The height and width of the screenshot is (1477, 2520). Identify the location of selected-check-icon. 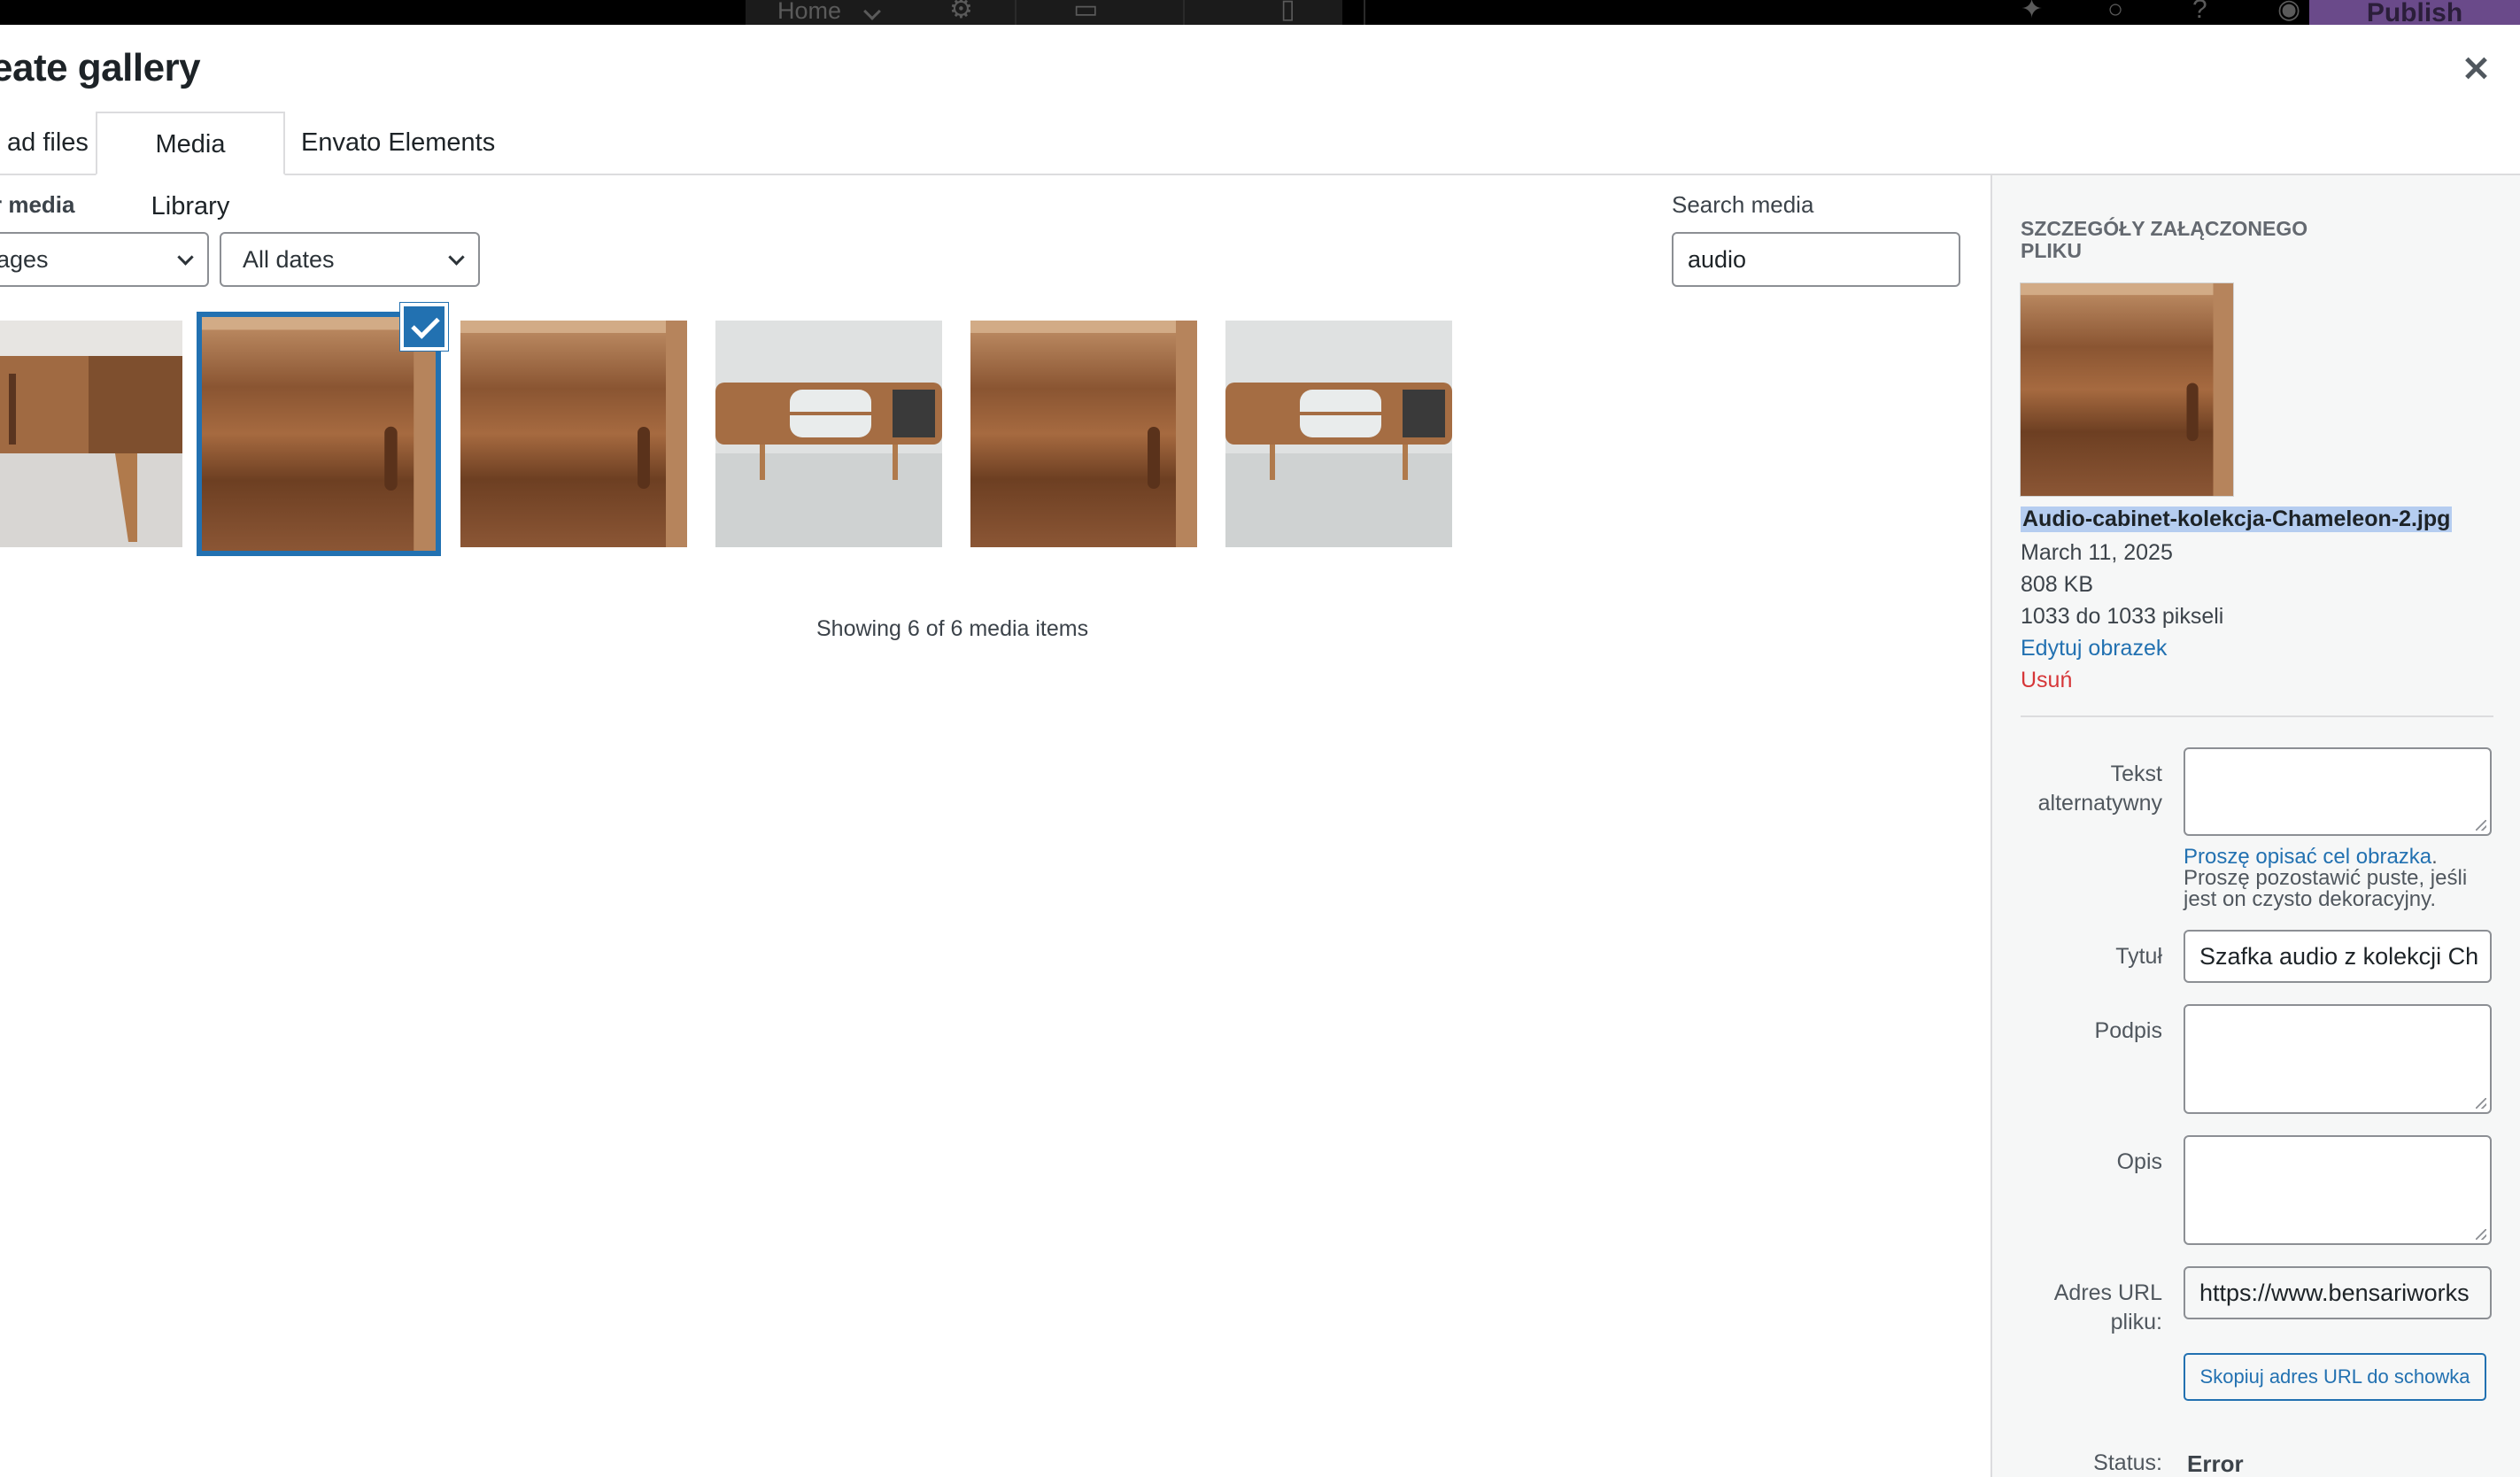
(424, 327).